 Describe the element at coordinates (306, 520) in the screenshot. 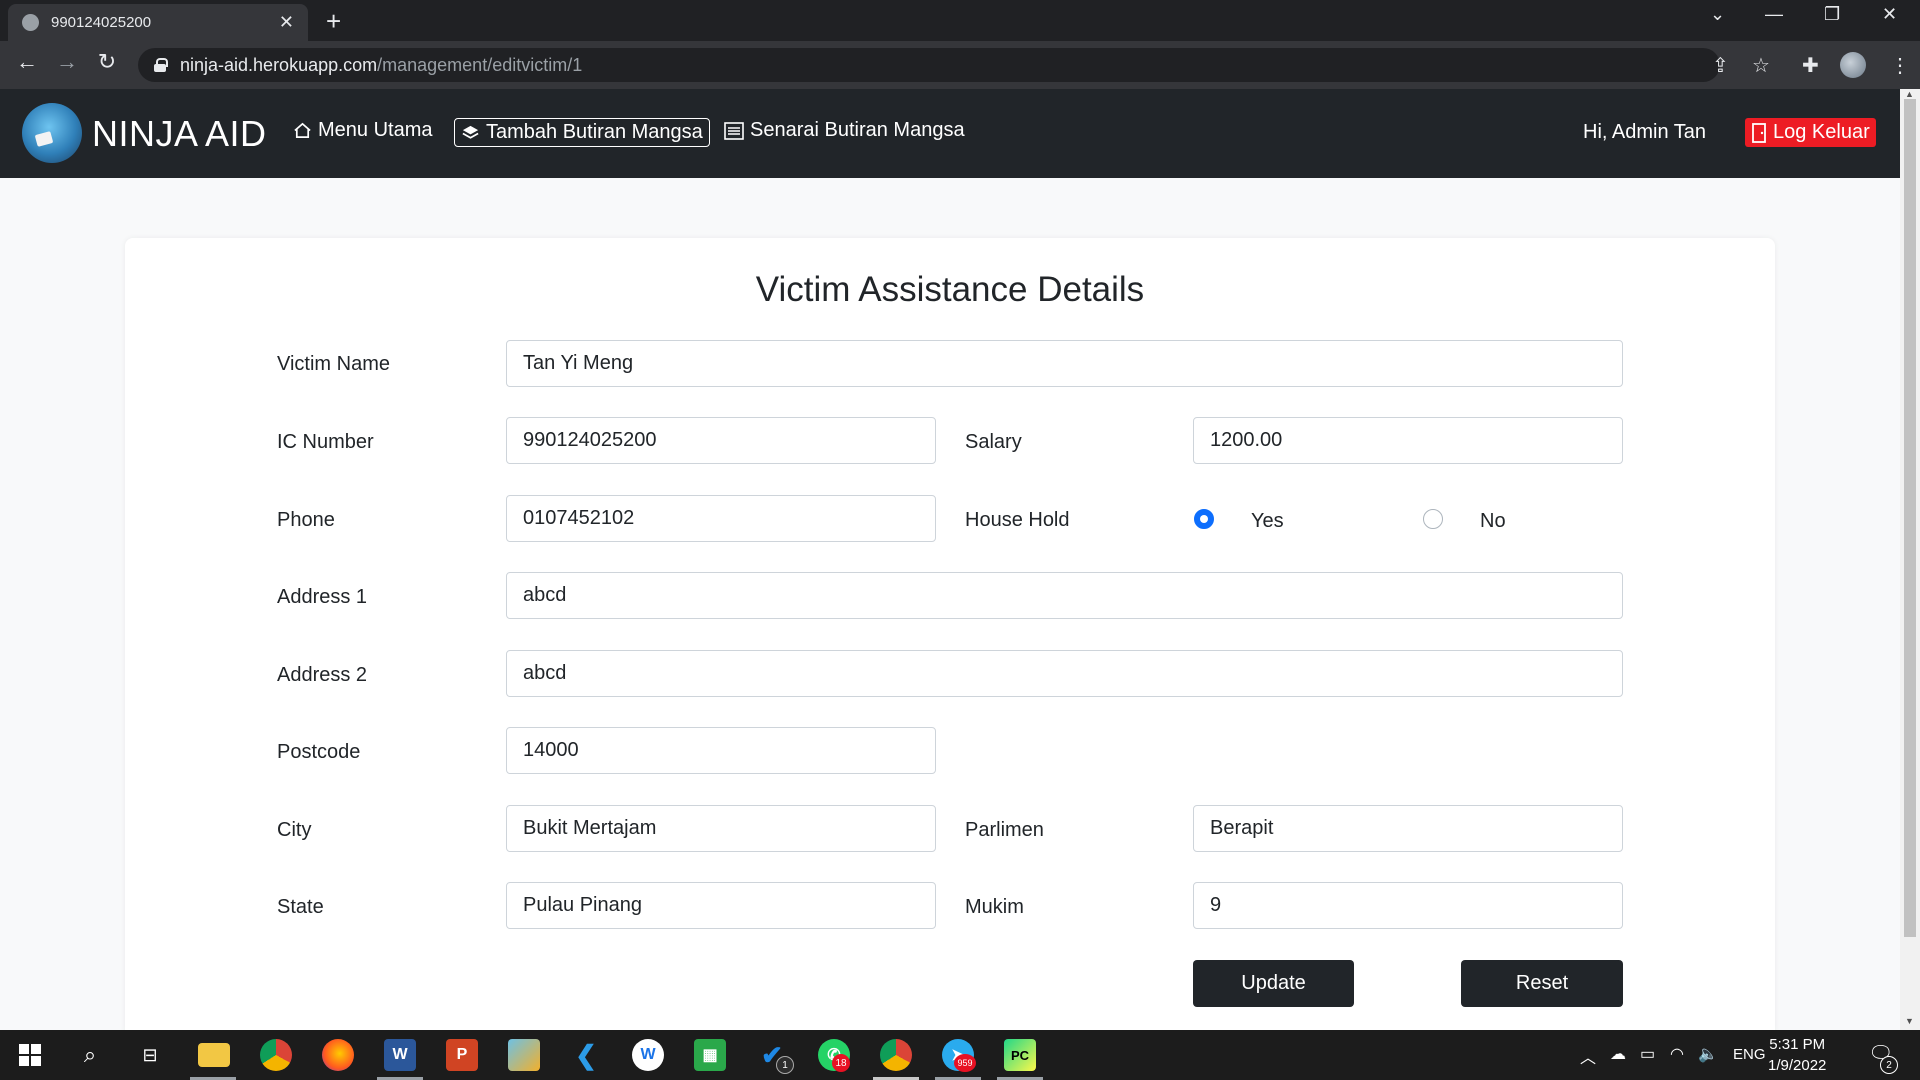

I see `phone-label: Phone` at that location.